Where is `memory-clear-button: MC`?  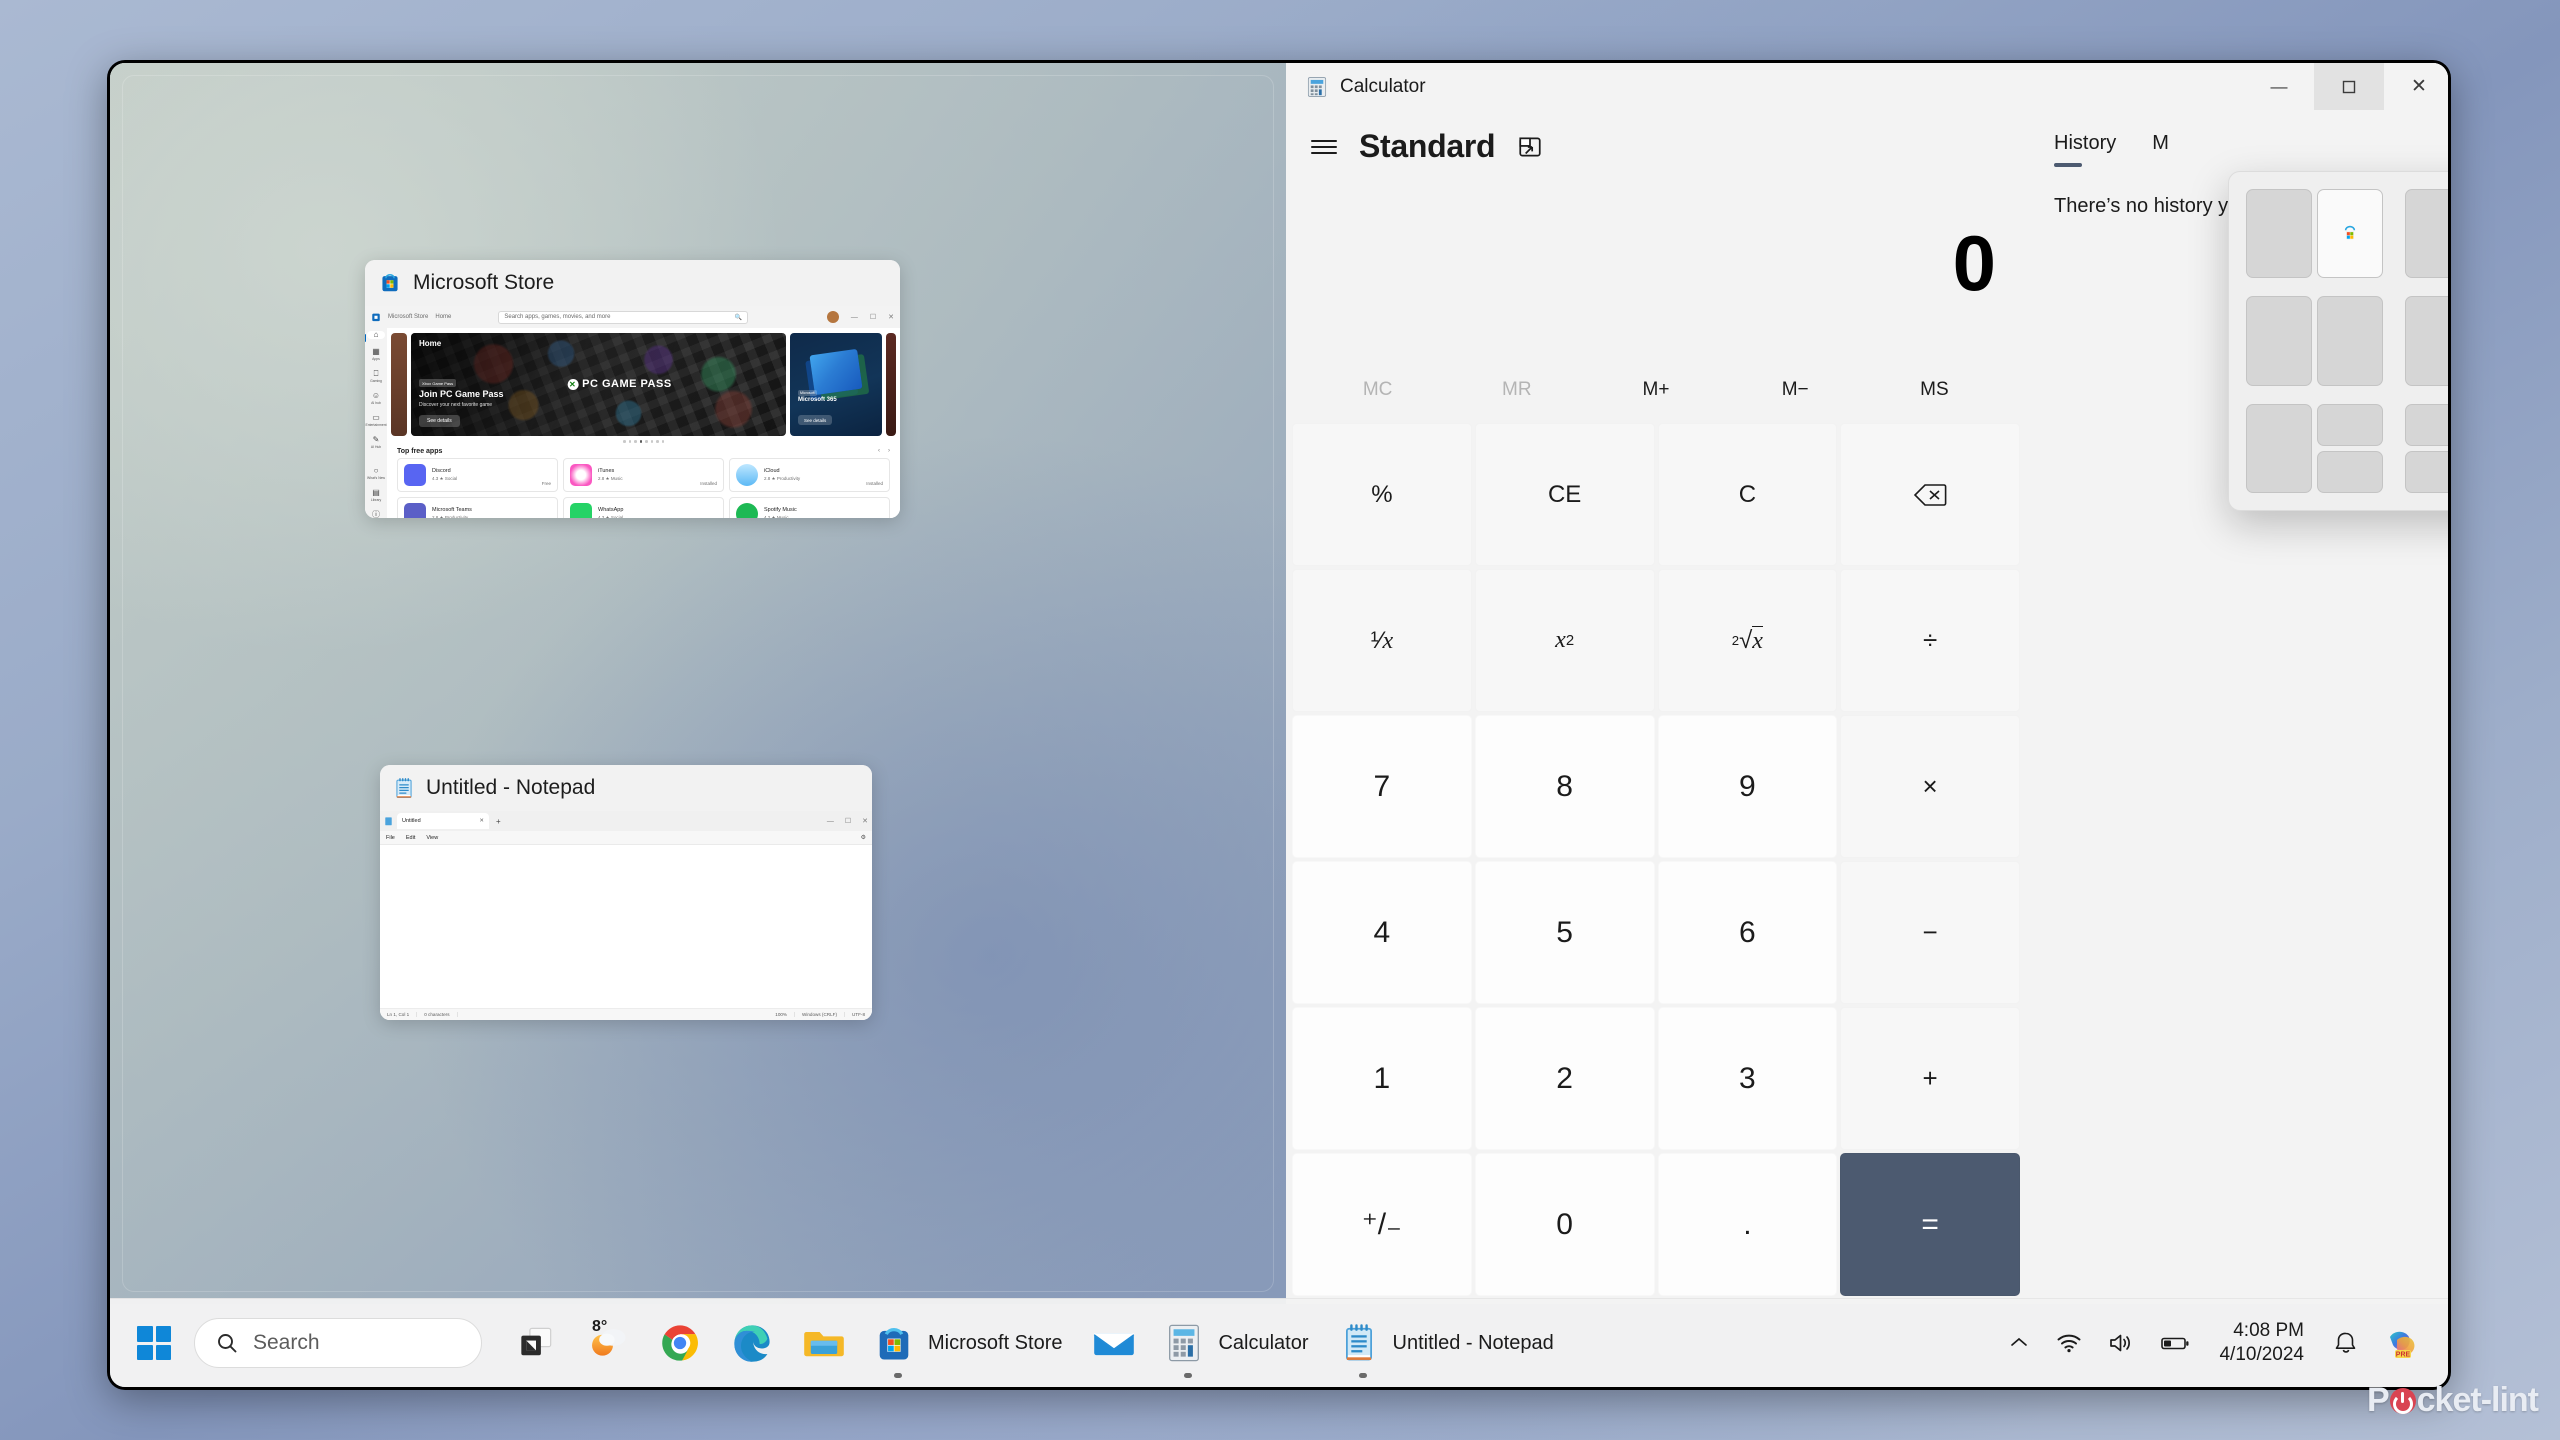
memory-clear-button: MC is located at coordinates (1377, 390).